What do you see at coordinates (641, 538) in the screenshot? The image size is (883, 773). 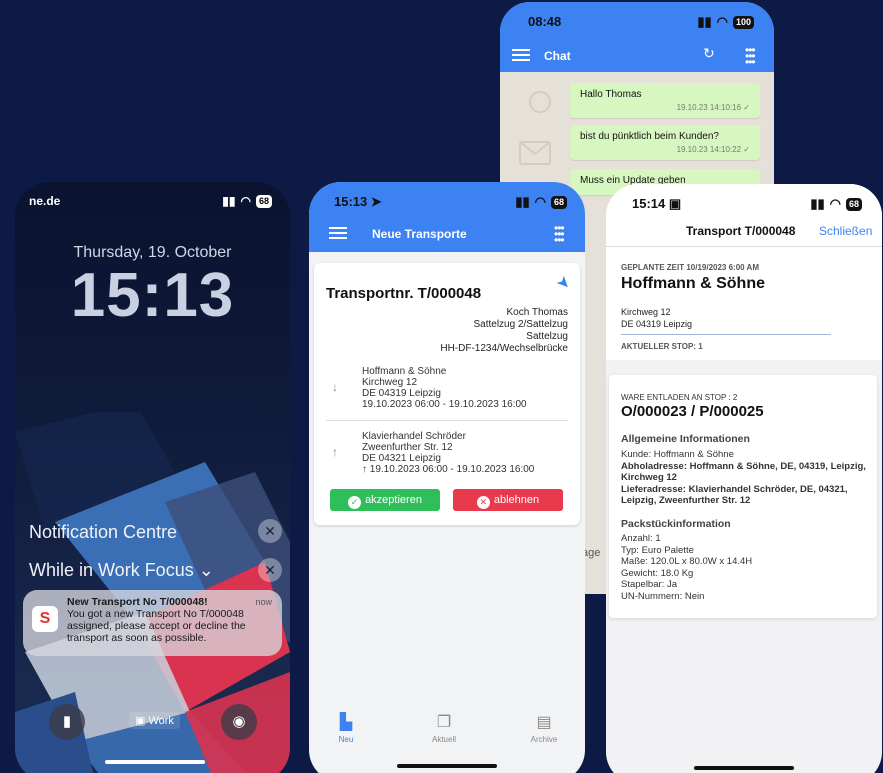 I see `package-line: Anzahl: 1` at bounding box center [641, 538].